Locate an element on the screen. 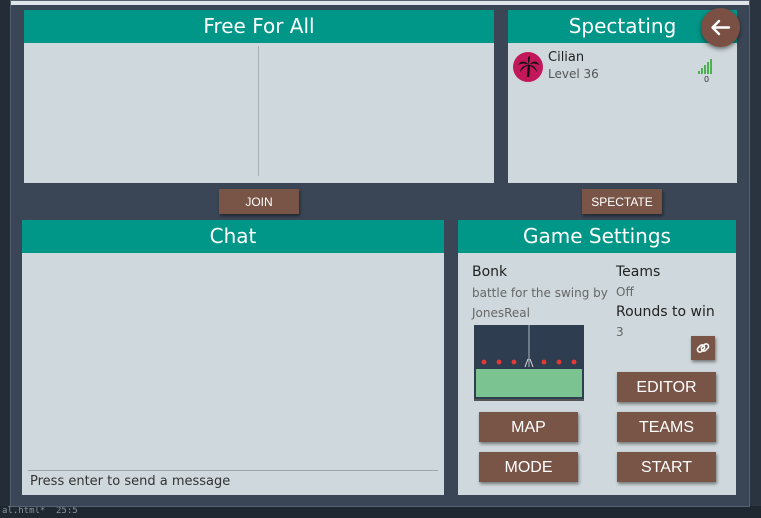  map-preview is located at coordinates (529, 363).